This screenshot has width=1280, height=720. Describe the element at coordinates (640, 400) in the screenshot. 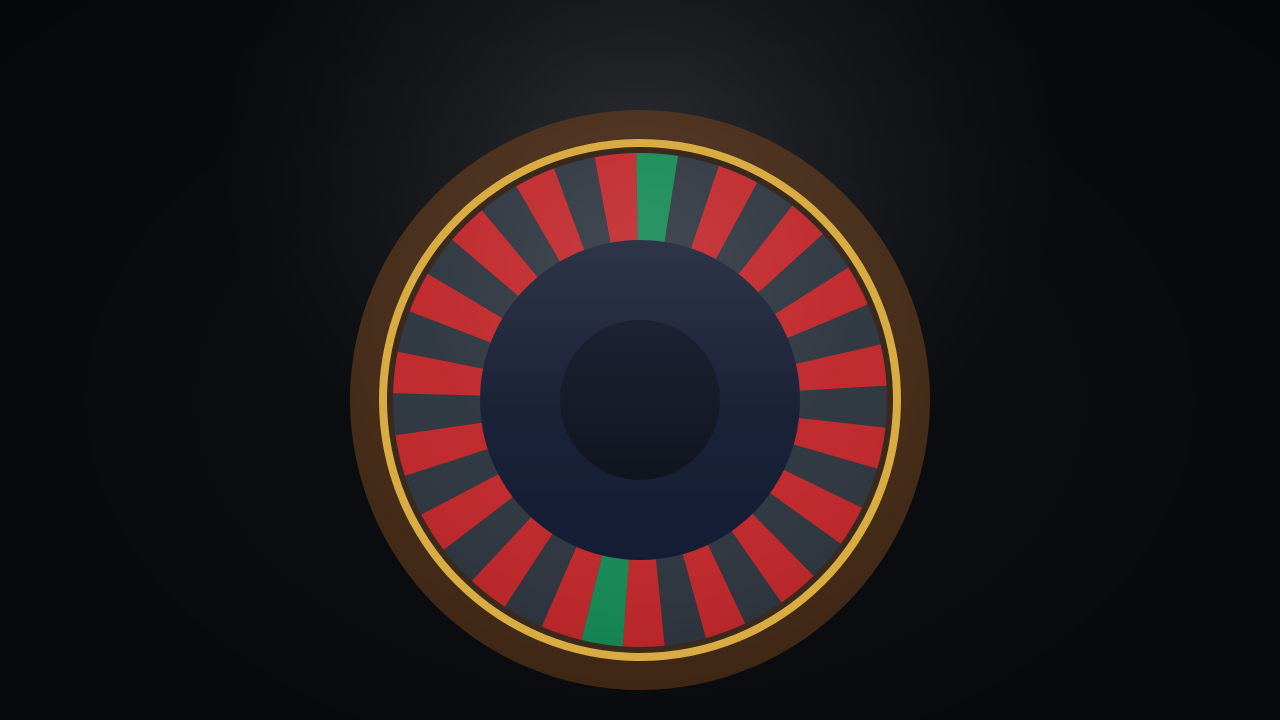

I see `wheel-inner-hub` at that location.